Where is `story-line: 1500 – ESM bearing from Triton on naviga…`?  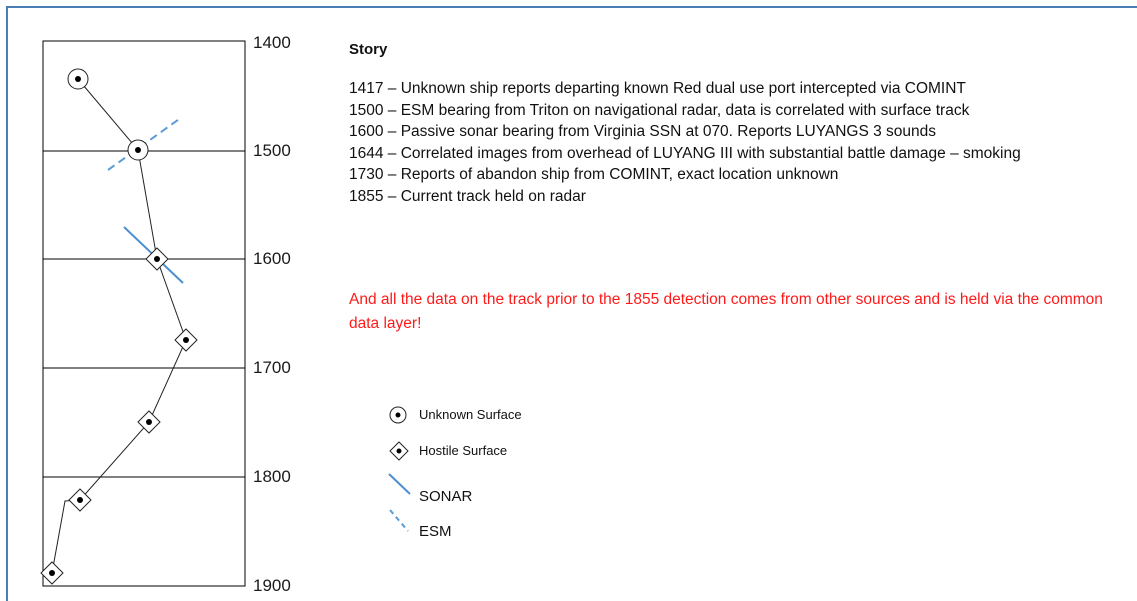
story-line: 1500 – ESM bearing from Triton on naviga… is located at coordinates (659, 110).